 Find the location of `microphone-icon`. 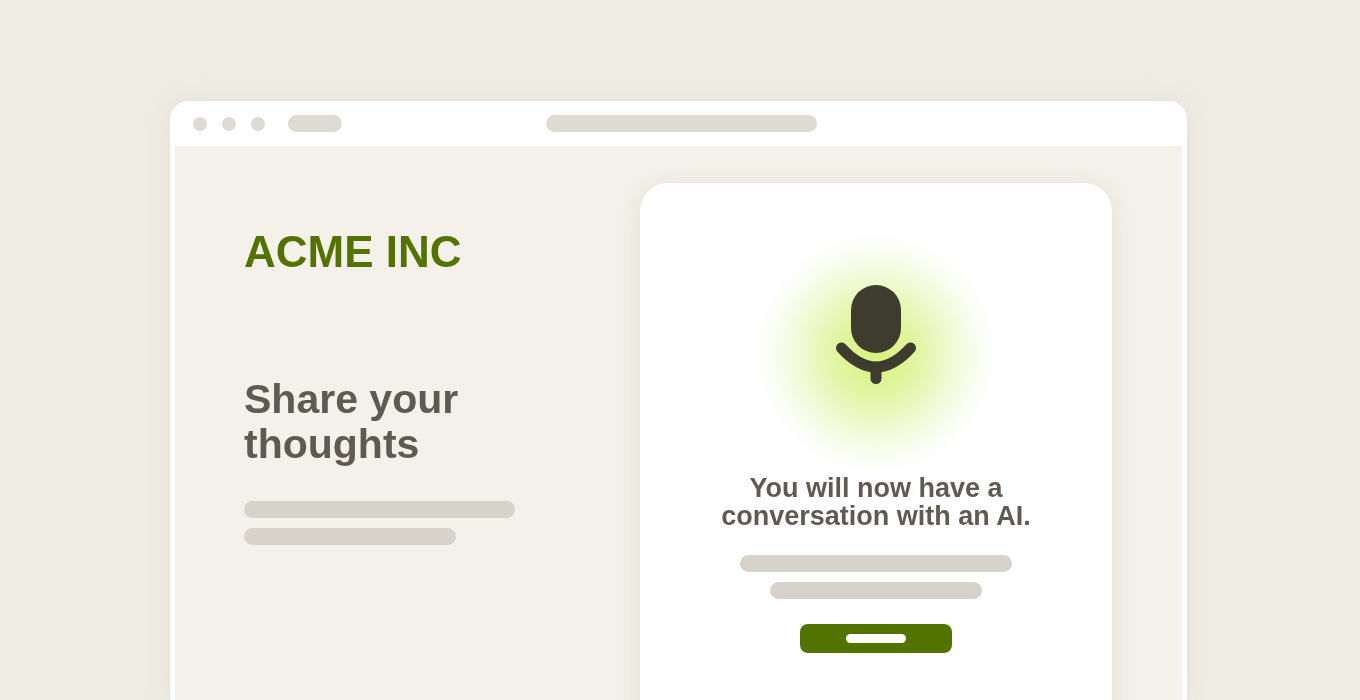

microphone-icon is located at coordinates (876, 335).